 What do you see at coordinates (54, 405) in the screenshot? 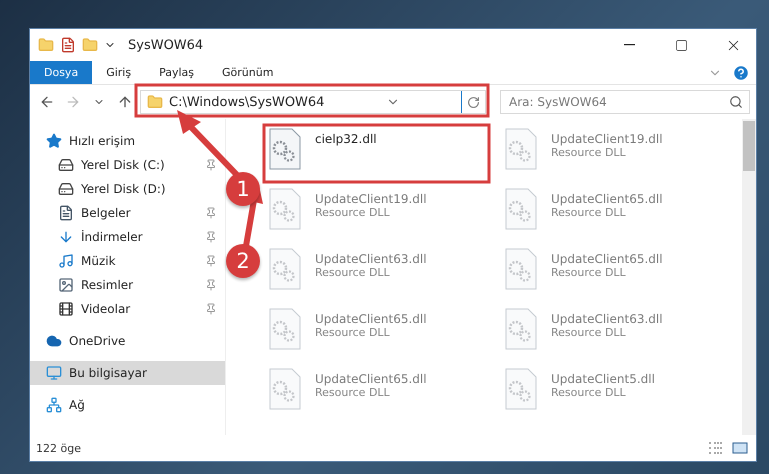
I see `network-icon` at bounding box center [54, 405].